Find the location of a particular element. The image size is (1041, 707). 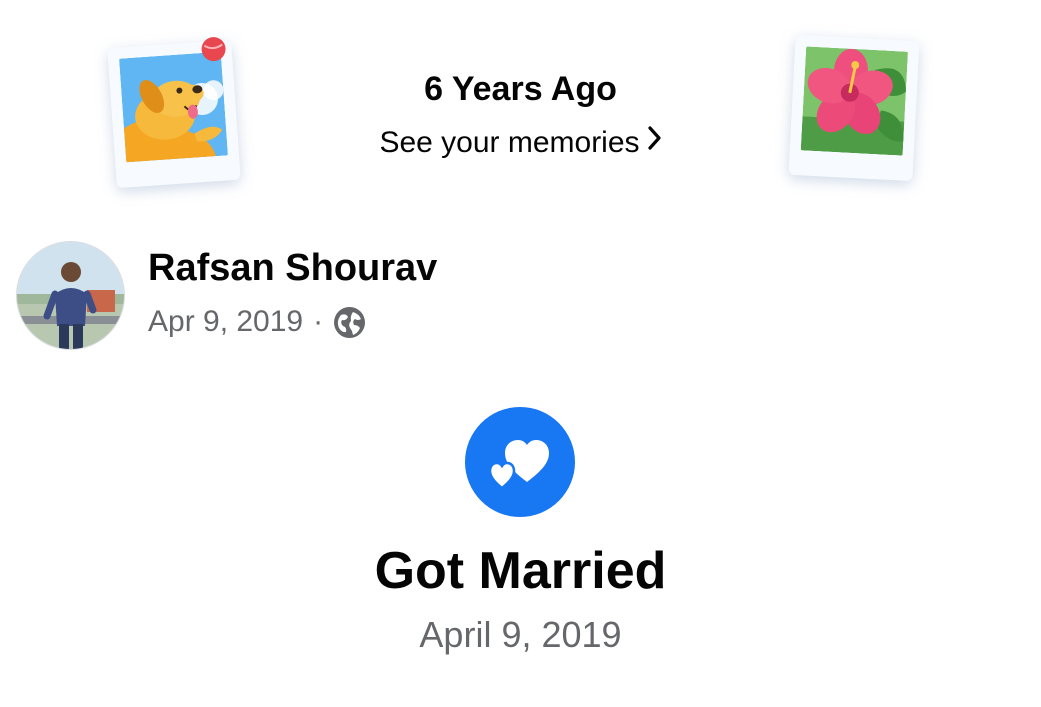

chevron-right-icon is located at coordinates (654, 142).